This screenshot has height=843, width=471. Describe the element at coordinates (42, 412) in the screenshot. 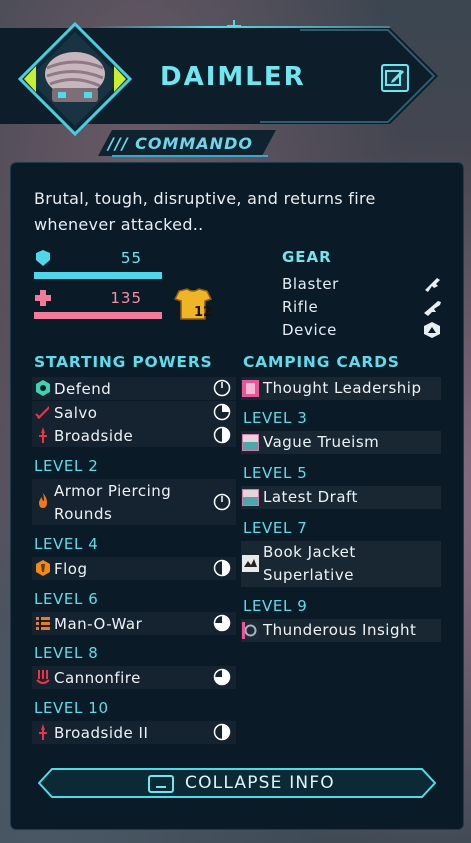

I see `salvo-icon` at that location.